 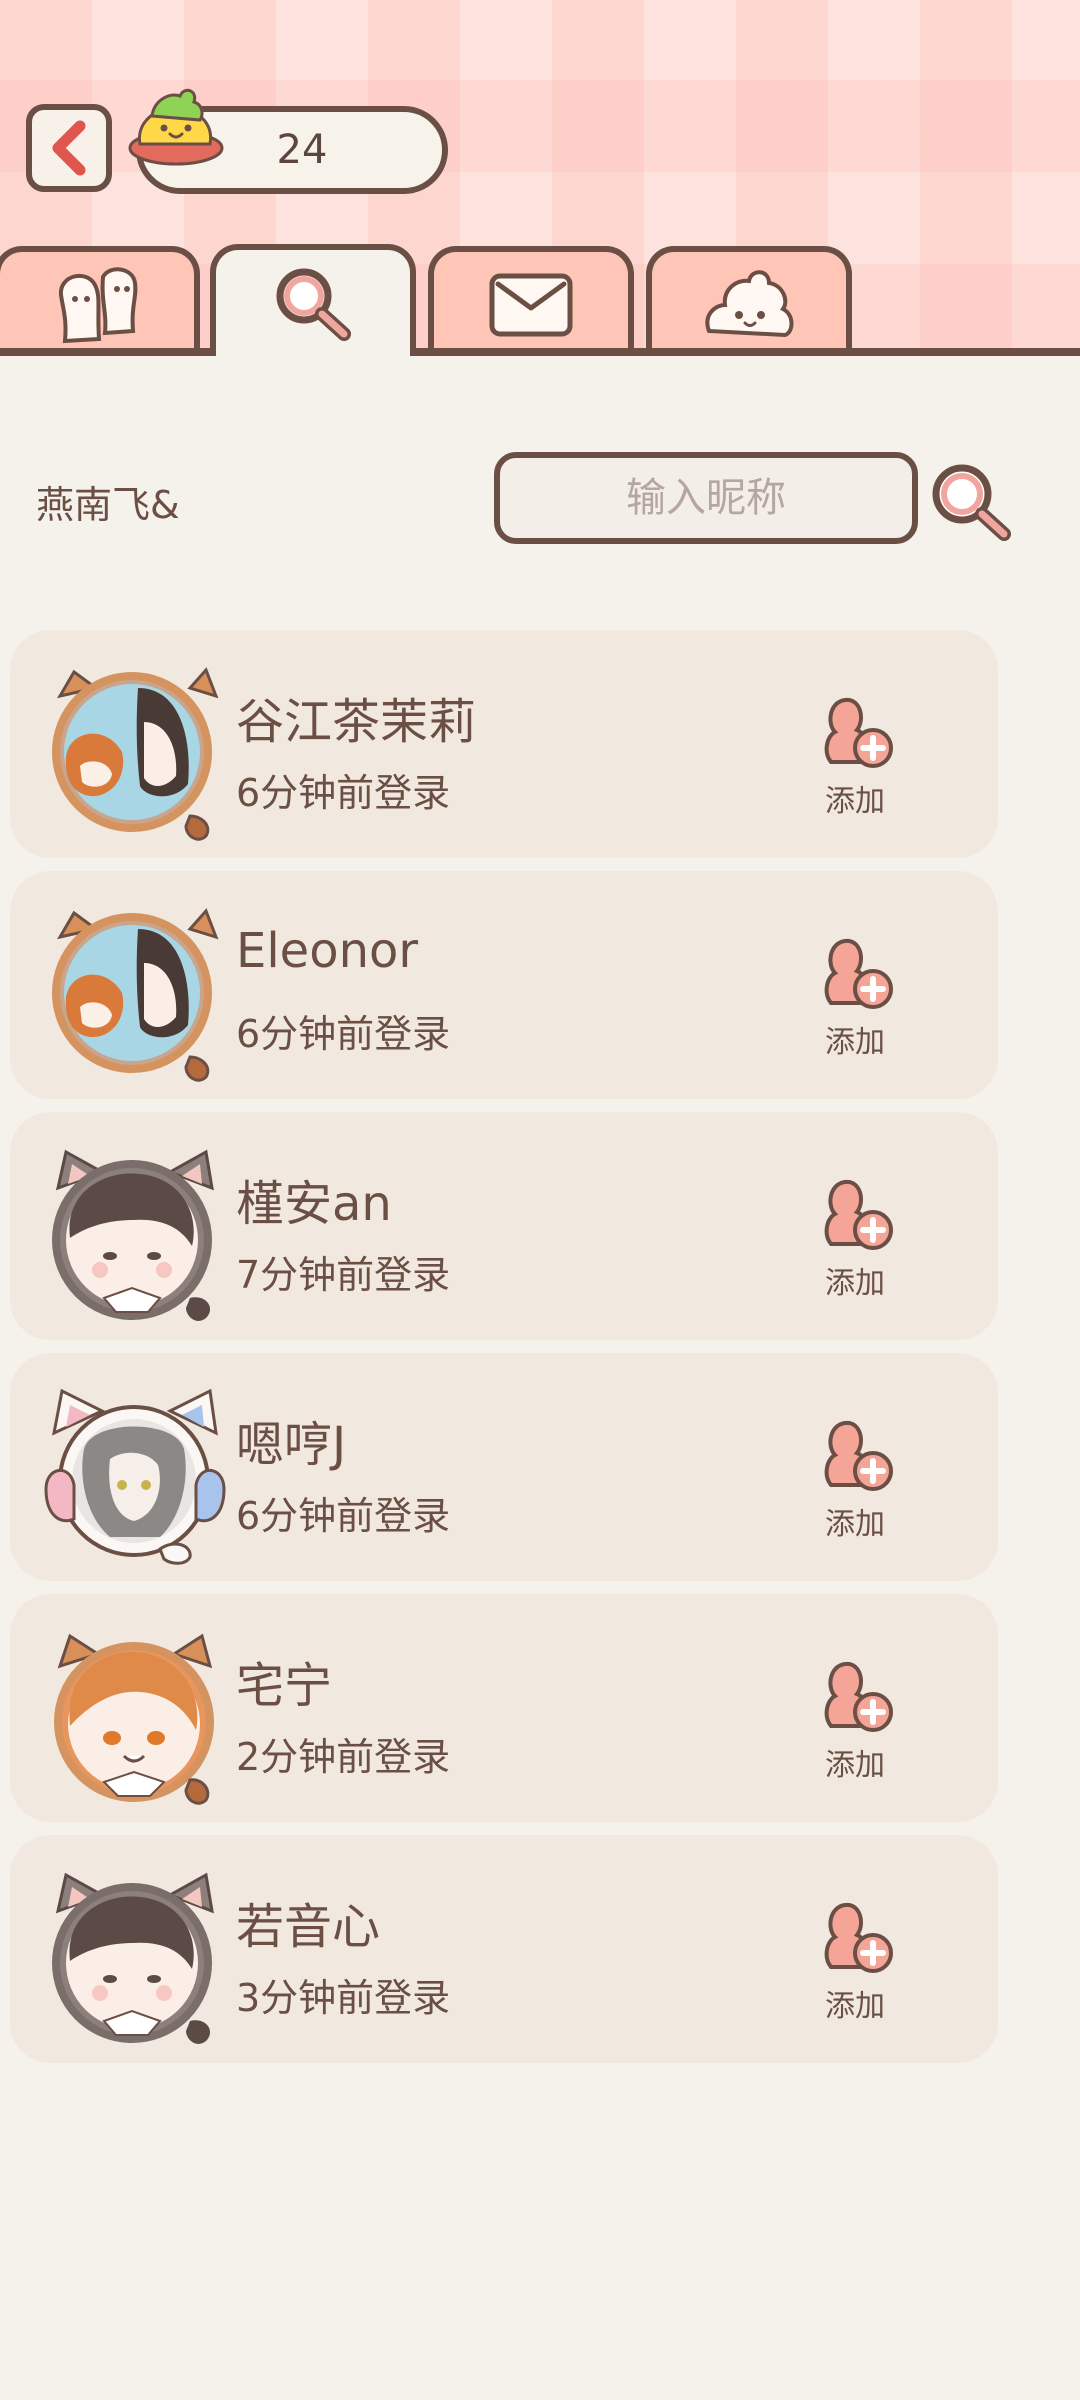 What do you see at coordinates (314, 1204) in the screenshot?
I see `friend-name: 槿安an` at bounding box center [314, 1204].